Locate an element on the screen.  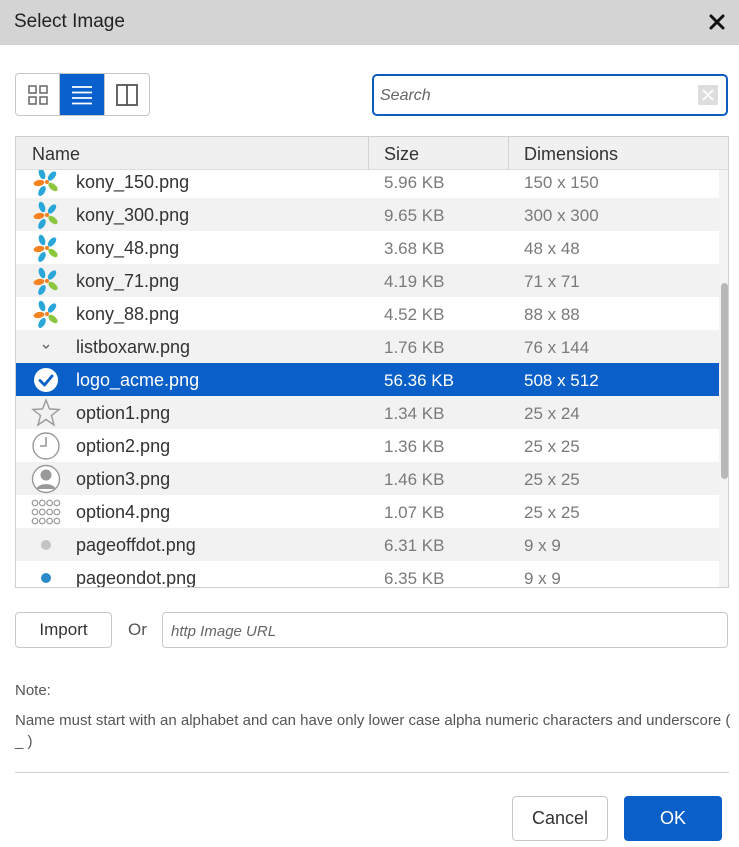
search-input is located at coordinates (535, 96).